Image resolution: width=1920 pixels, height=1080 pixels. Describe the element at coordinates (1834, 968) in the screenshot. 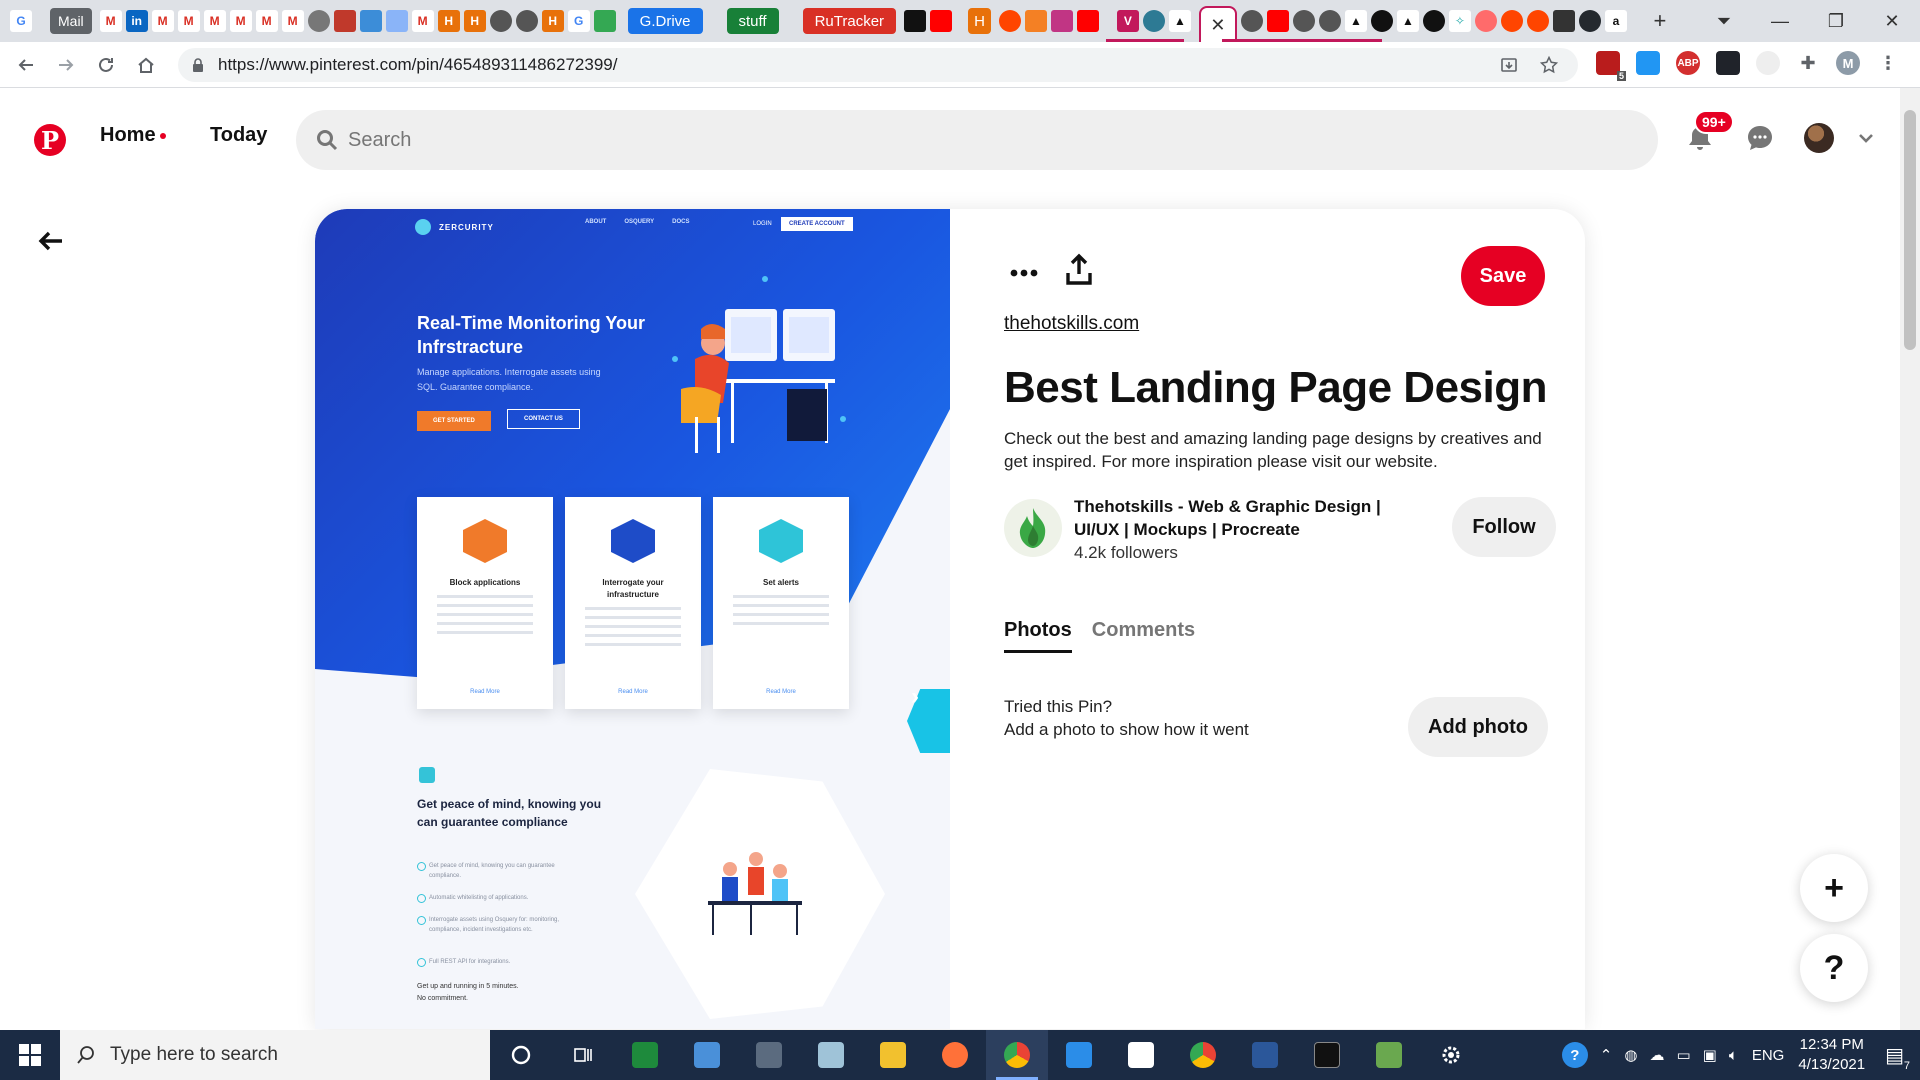

I see `help-button: ?` at that location.